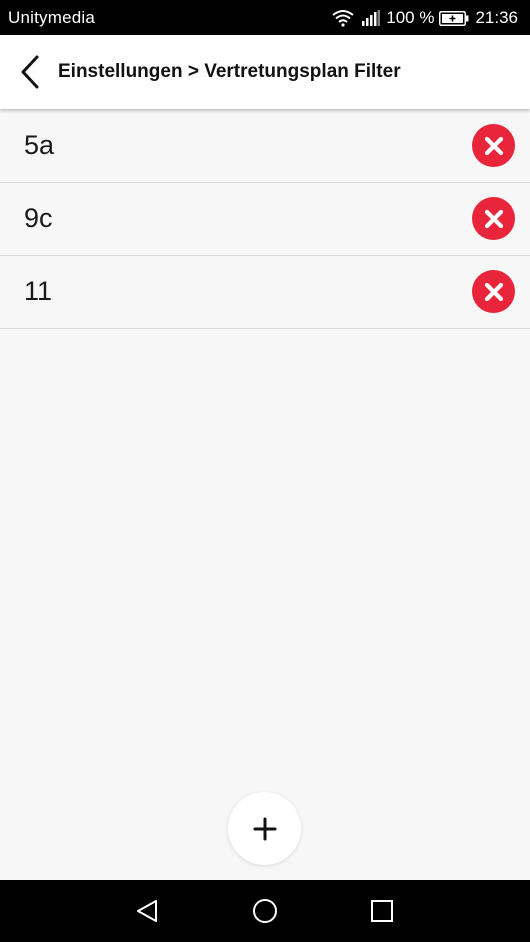  I want to click on list-item: 5a, so click(265, 146).